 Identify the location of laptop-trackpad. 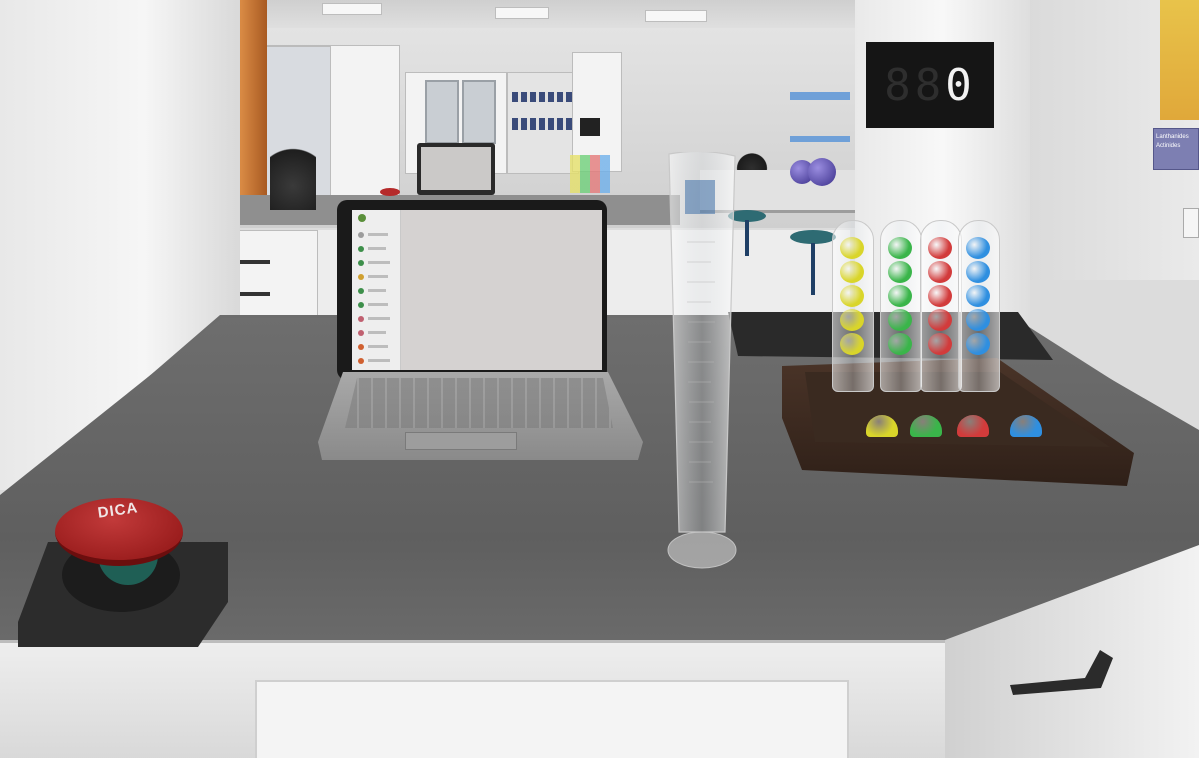
(461, 441).